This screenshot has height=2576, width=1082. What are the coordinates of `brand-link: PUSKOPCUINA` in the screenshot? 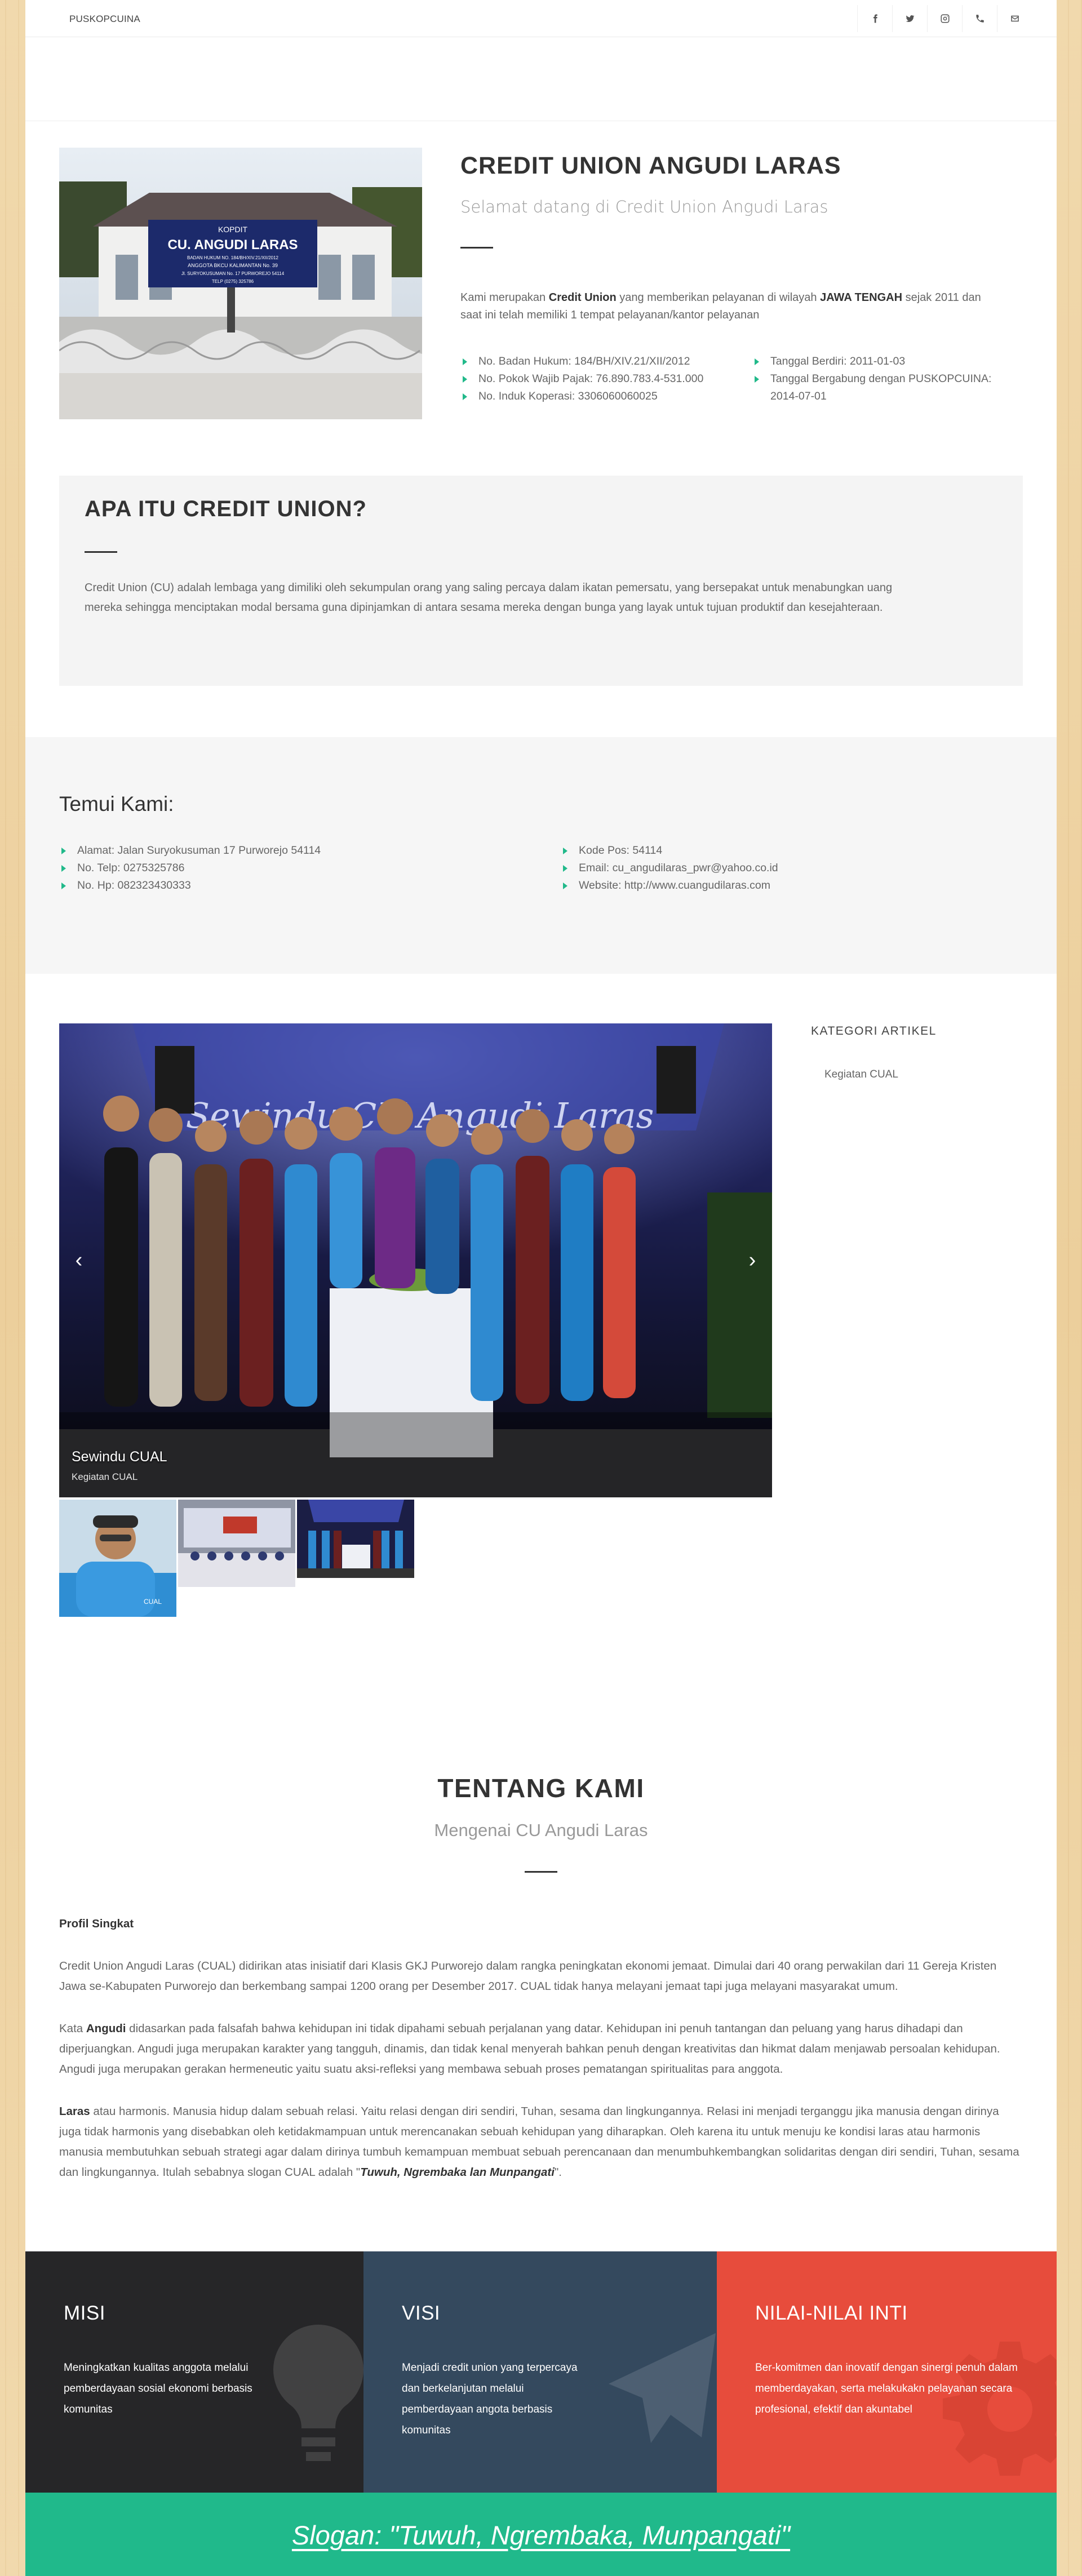 It's located at (104, 19).